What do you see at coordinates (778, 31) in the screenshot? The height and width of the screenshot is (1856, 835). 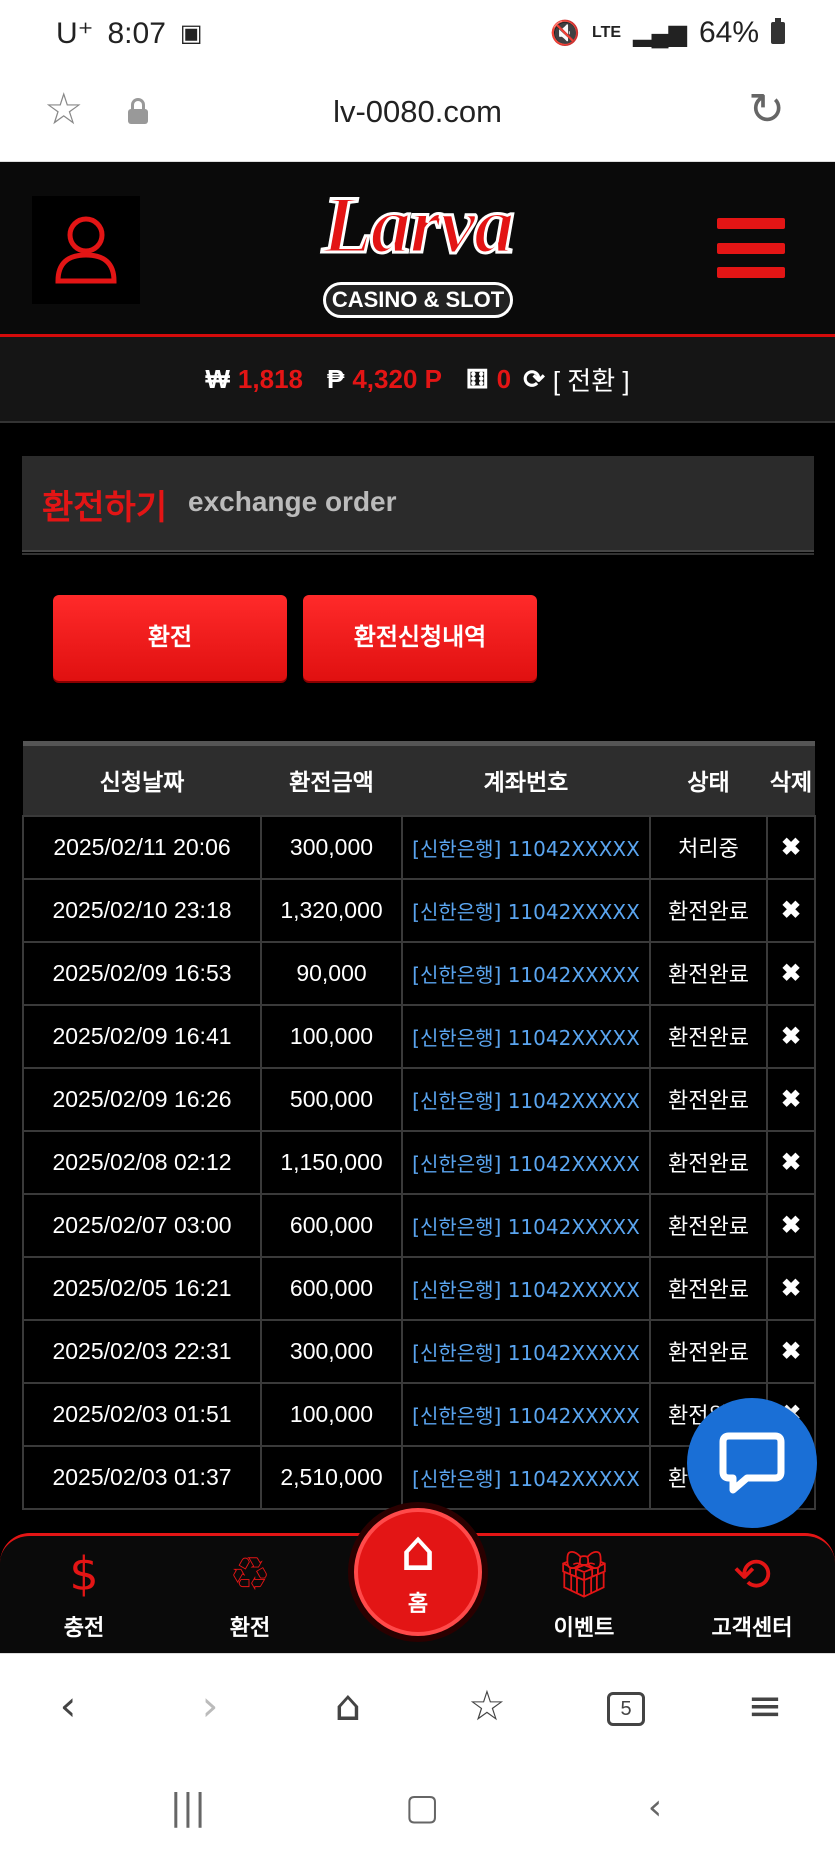 I see `battery-icon` at bounding box center [778, 31].